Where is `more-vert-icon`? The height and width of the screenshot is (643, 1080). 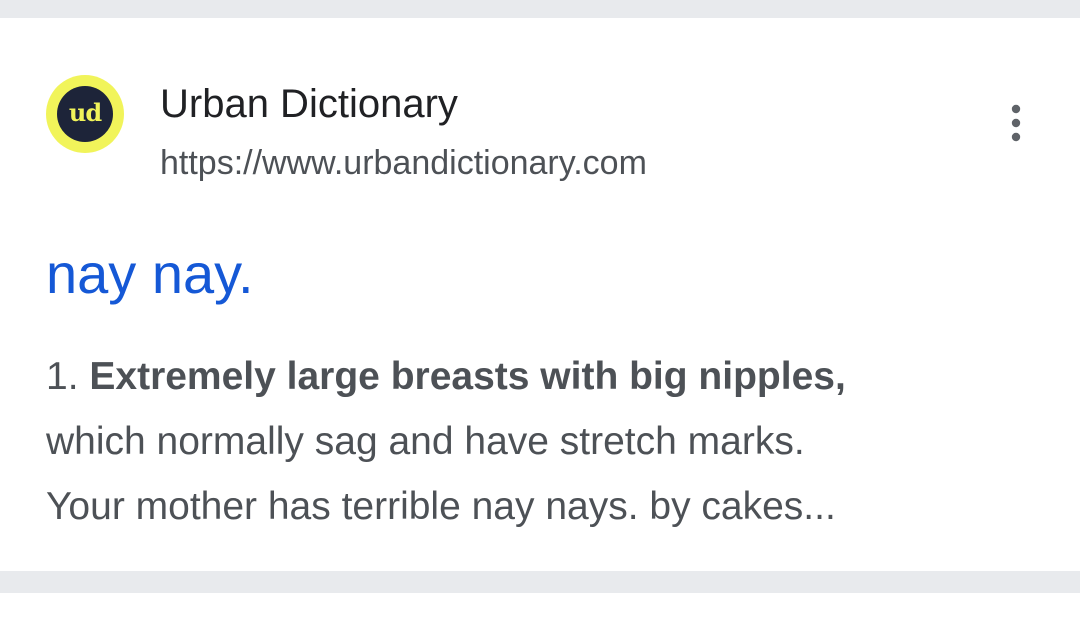 more-vert-icon is located at coordinates (1016, 123).